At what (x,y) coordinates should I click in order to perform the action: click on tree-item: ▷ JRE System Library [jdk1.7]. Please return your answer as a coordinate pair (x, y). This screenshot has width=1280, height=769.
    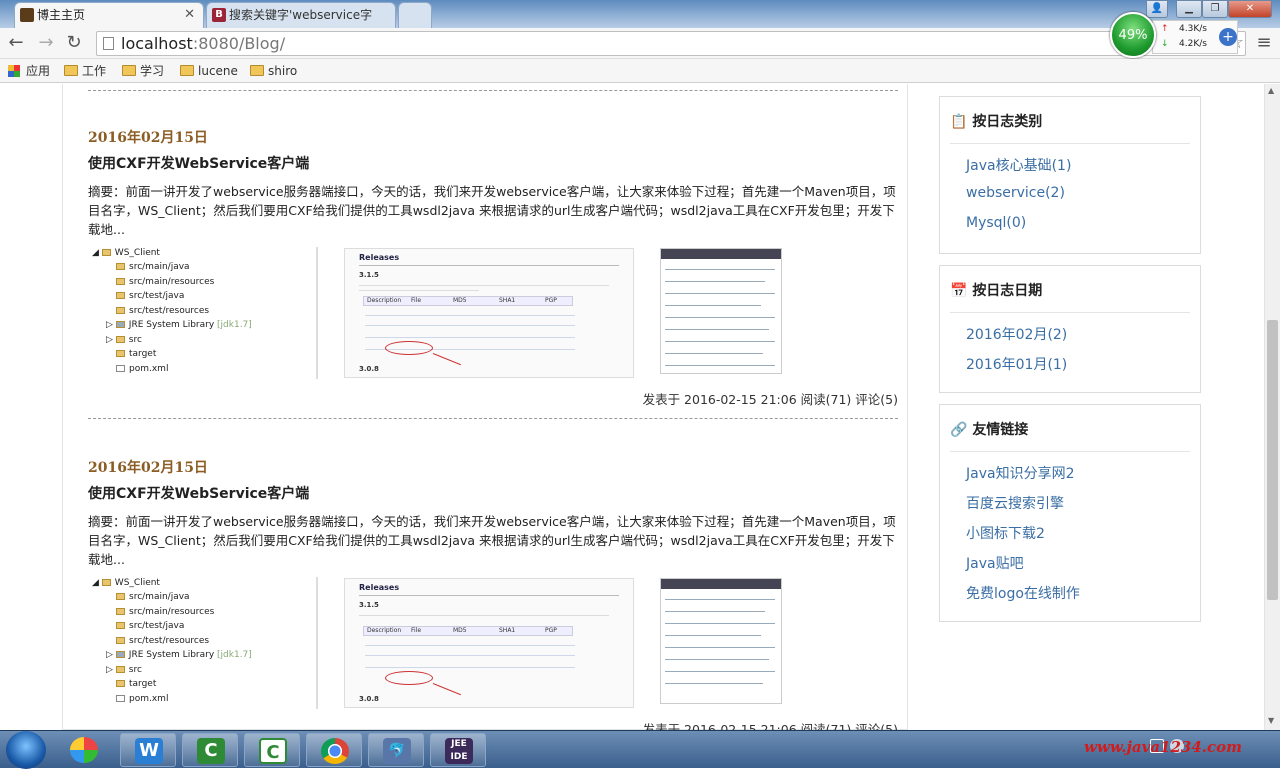
    Looking at the image, I should click on (179, 325).